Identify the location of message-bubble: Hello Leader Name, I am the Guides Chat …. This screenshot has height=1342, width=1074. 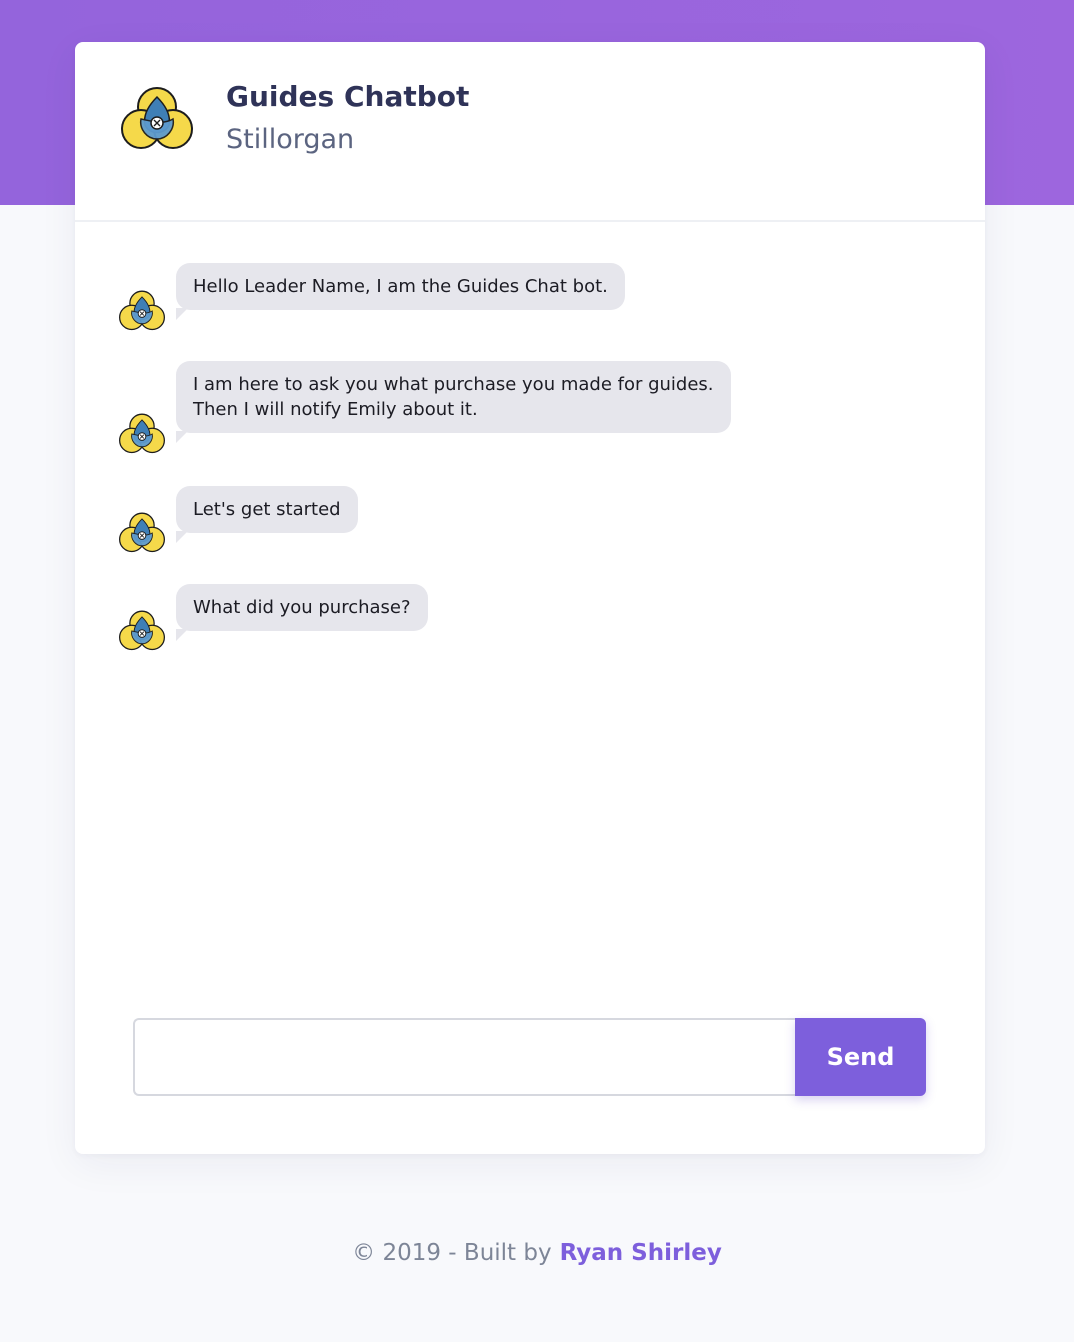
(400, 291).